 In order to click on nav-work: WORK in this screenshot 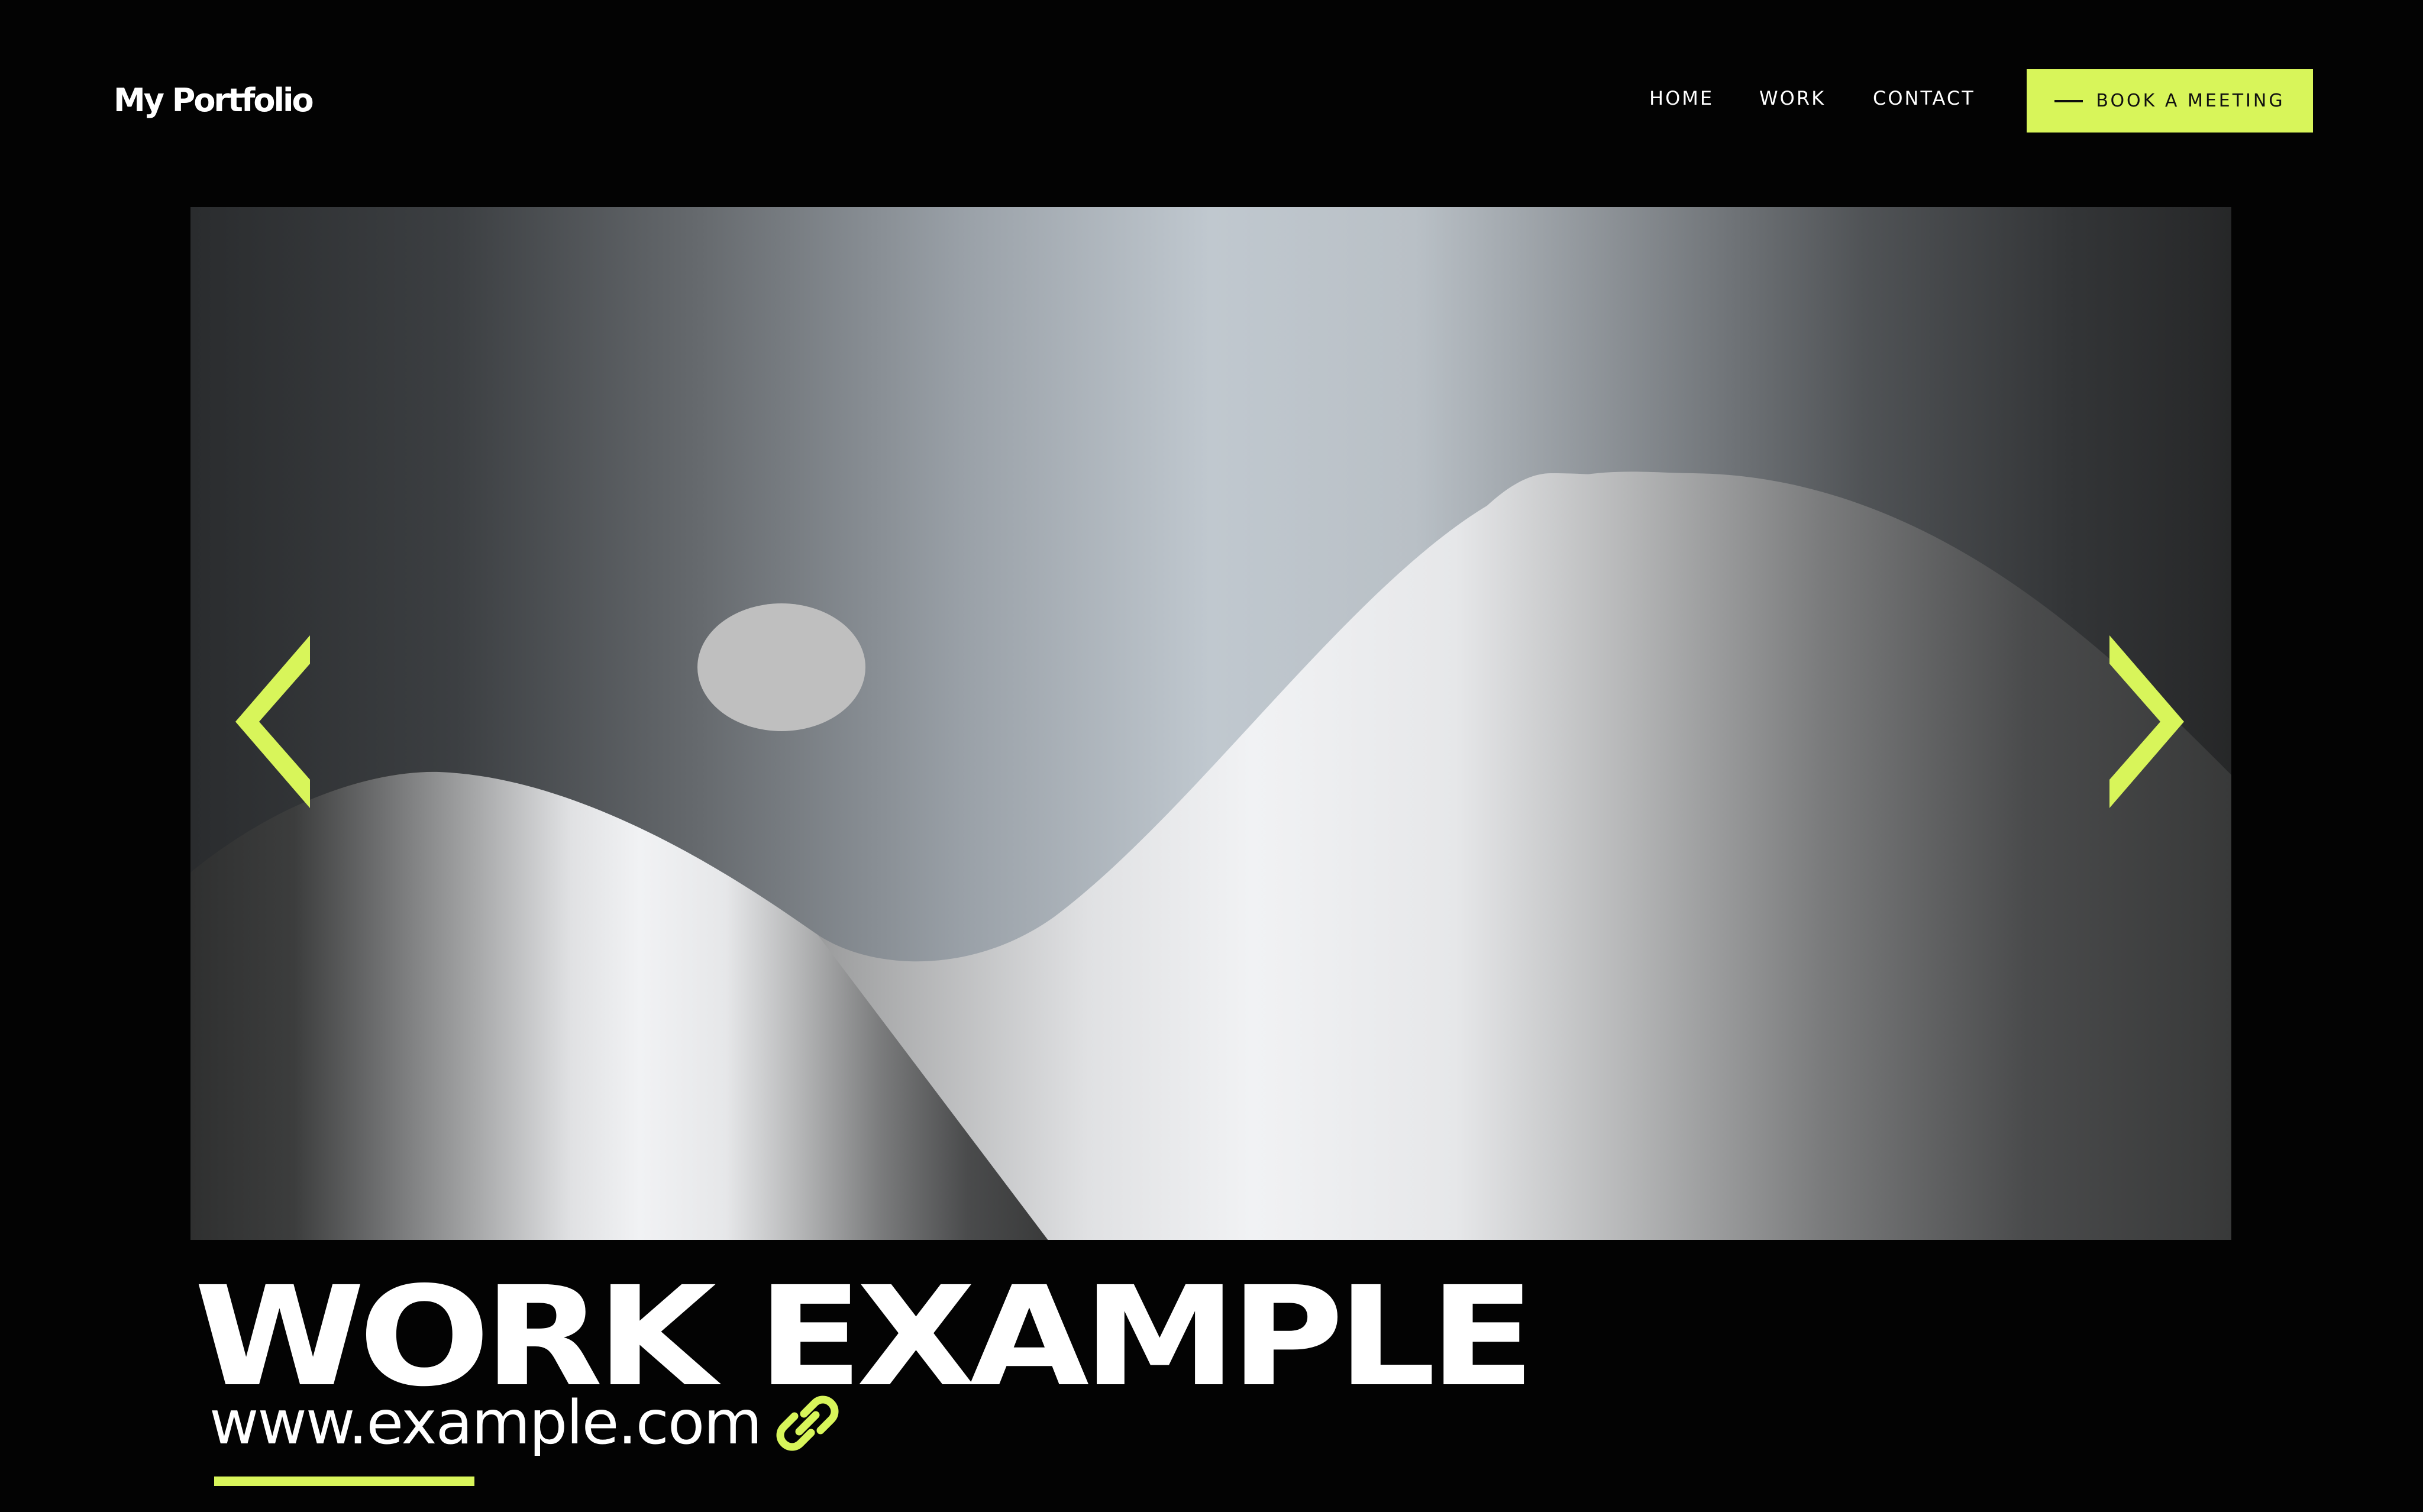, I will do `click(1793, 98)`.